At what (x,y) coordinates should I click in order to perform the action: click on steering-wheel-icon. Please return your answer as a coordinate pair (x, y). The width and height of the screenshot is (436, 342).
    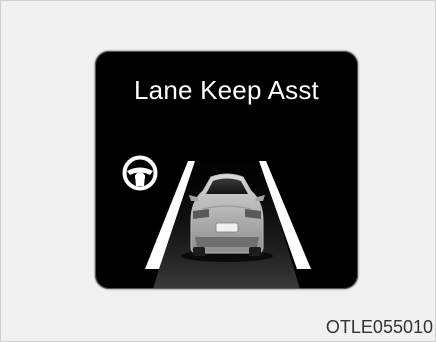
    Looking at the image, I should click on (140, 173).